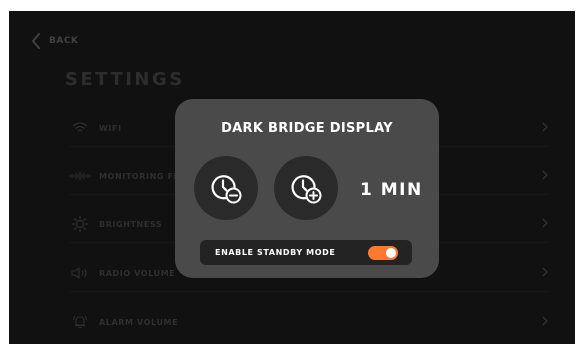  What do you see at coordinates (383, 253) in the screenshot?
I see `standby-toggle` at bounding box center [383, 253].